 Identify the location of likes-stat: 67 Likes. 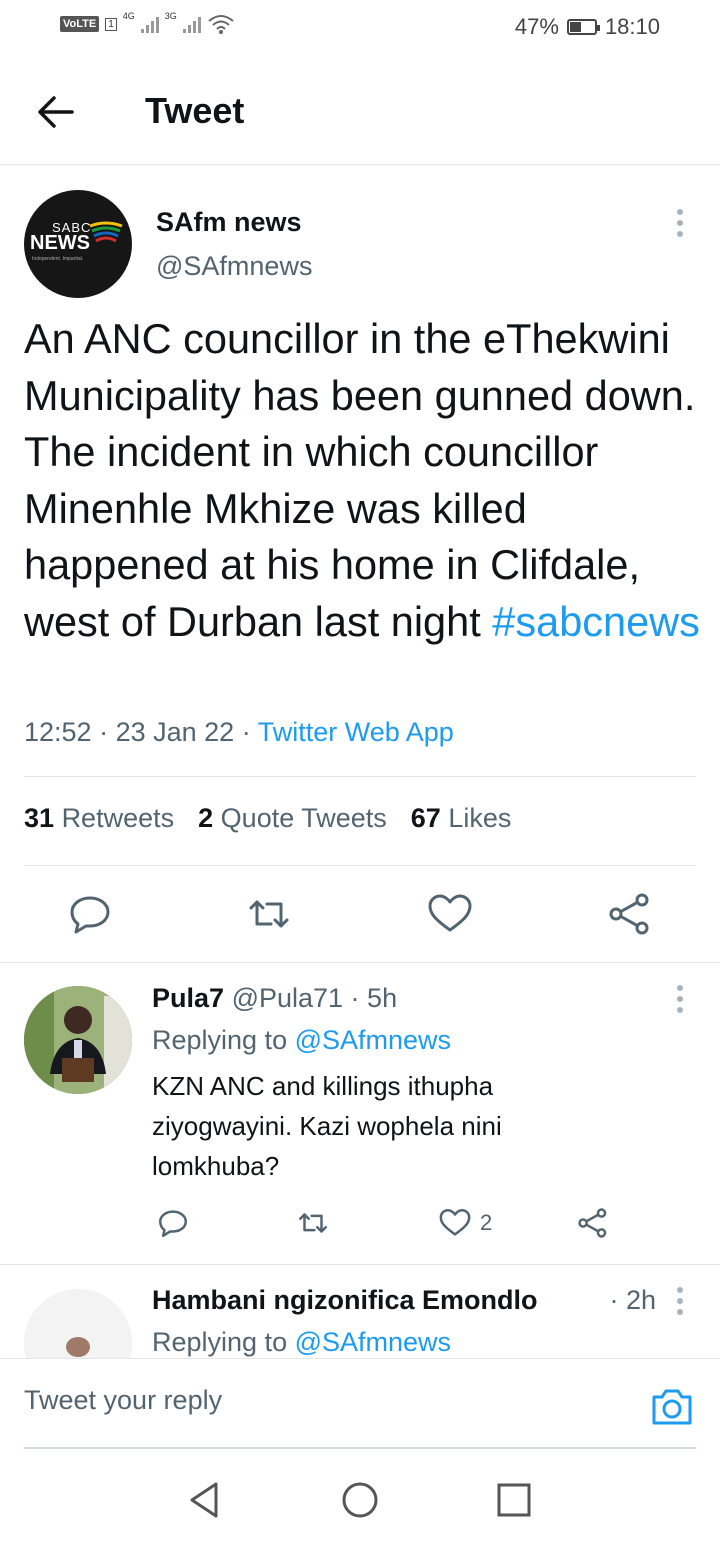
(461, 818).